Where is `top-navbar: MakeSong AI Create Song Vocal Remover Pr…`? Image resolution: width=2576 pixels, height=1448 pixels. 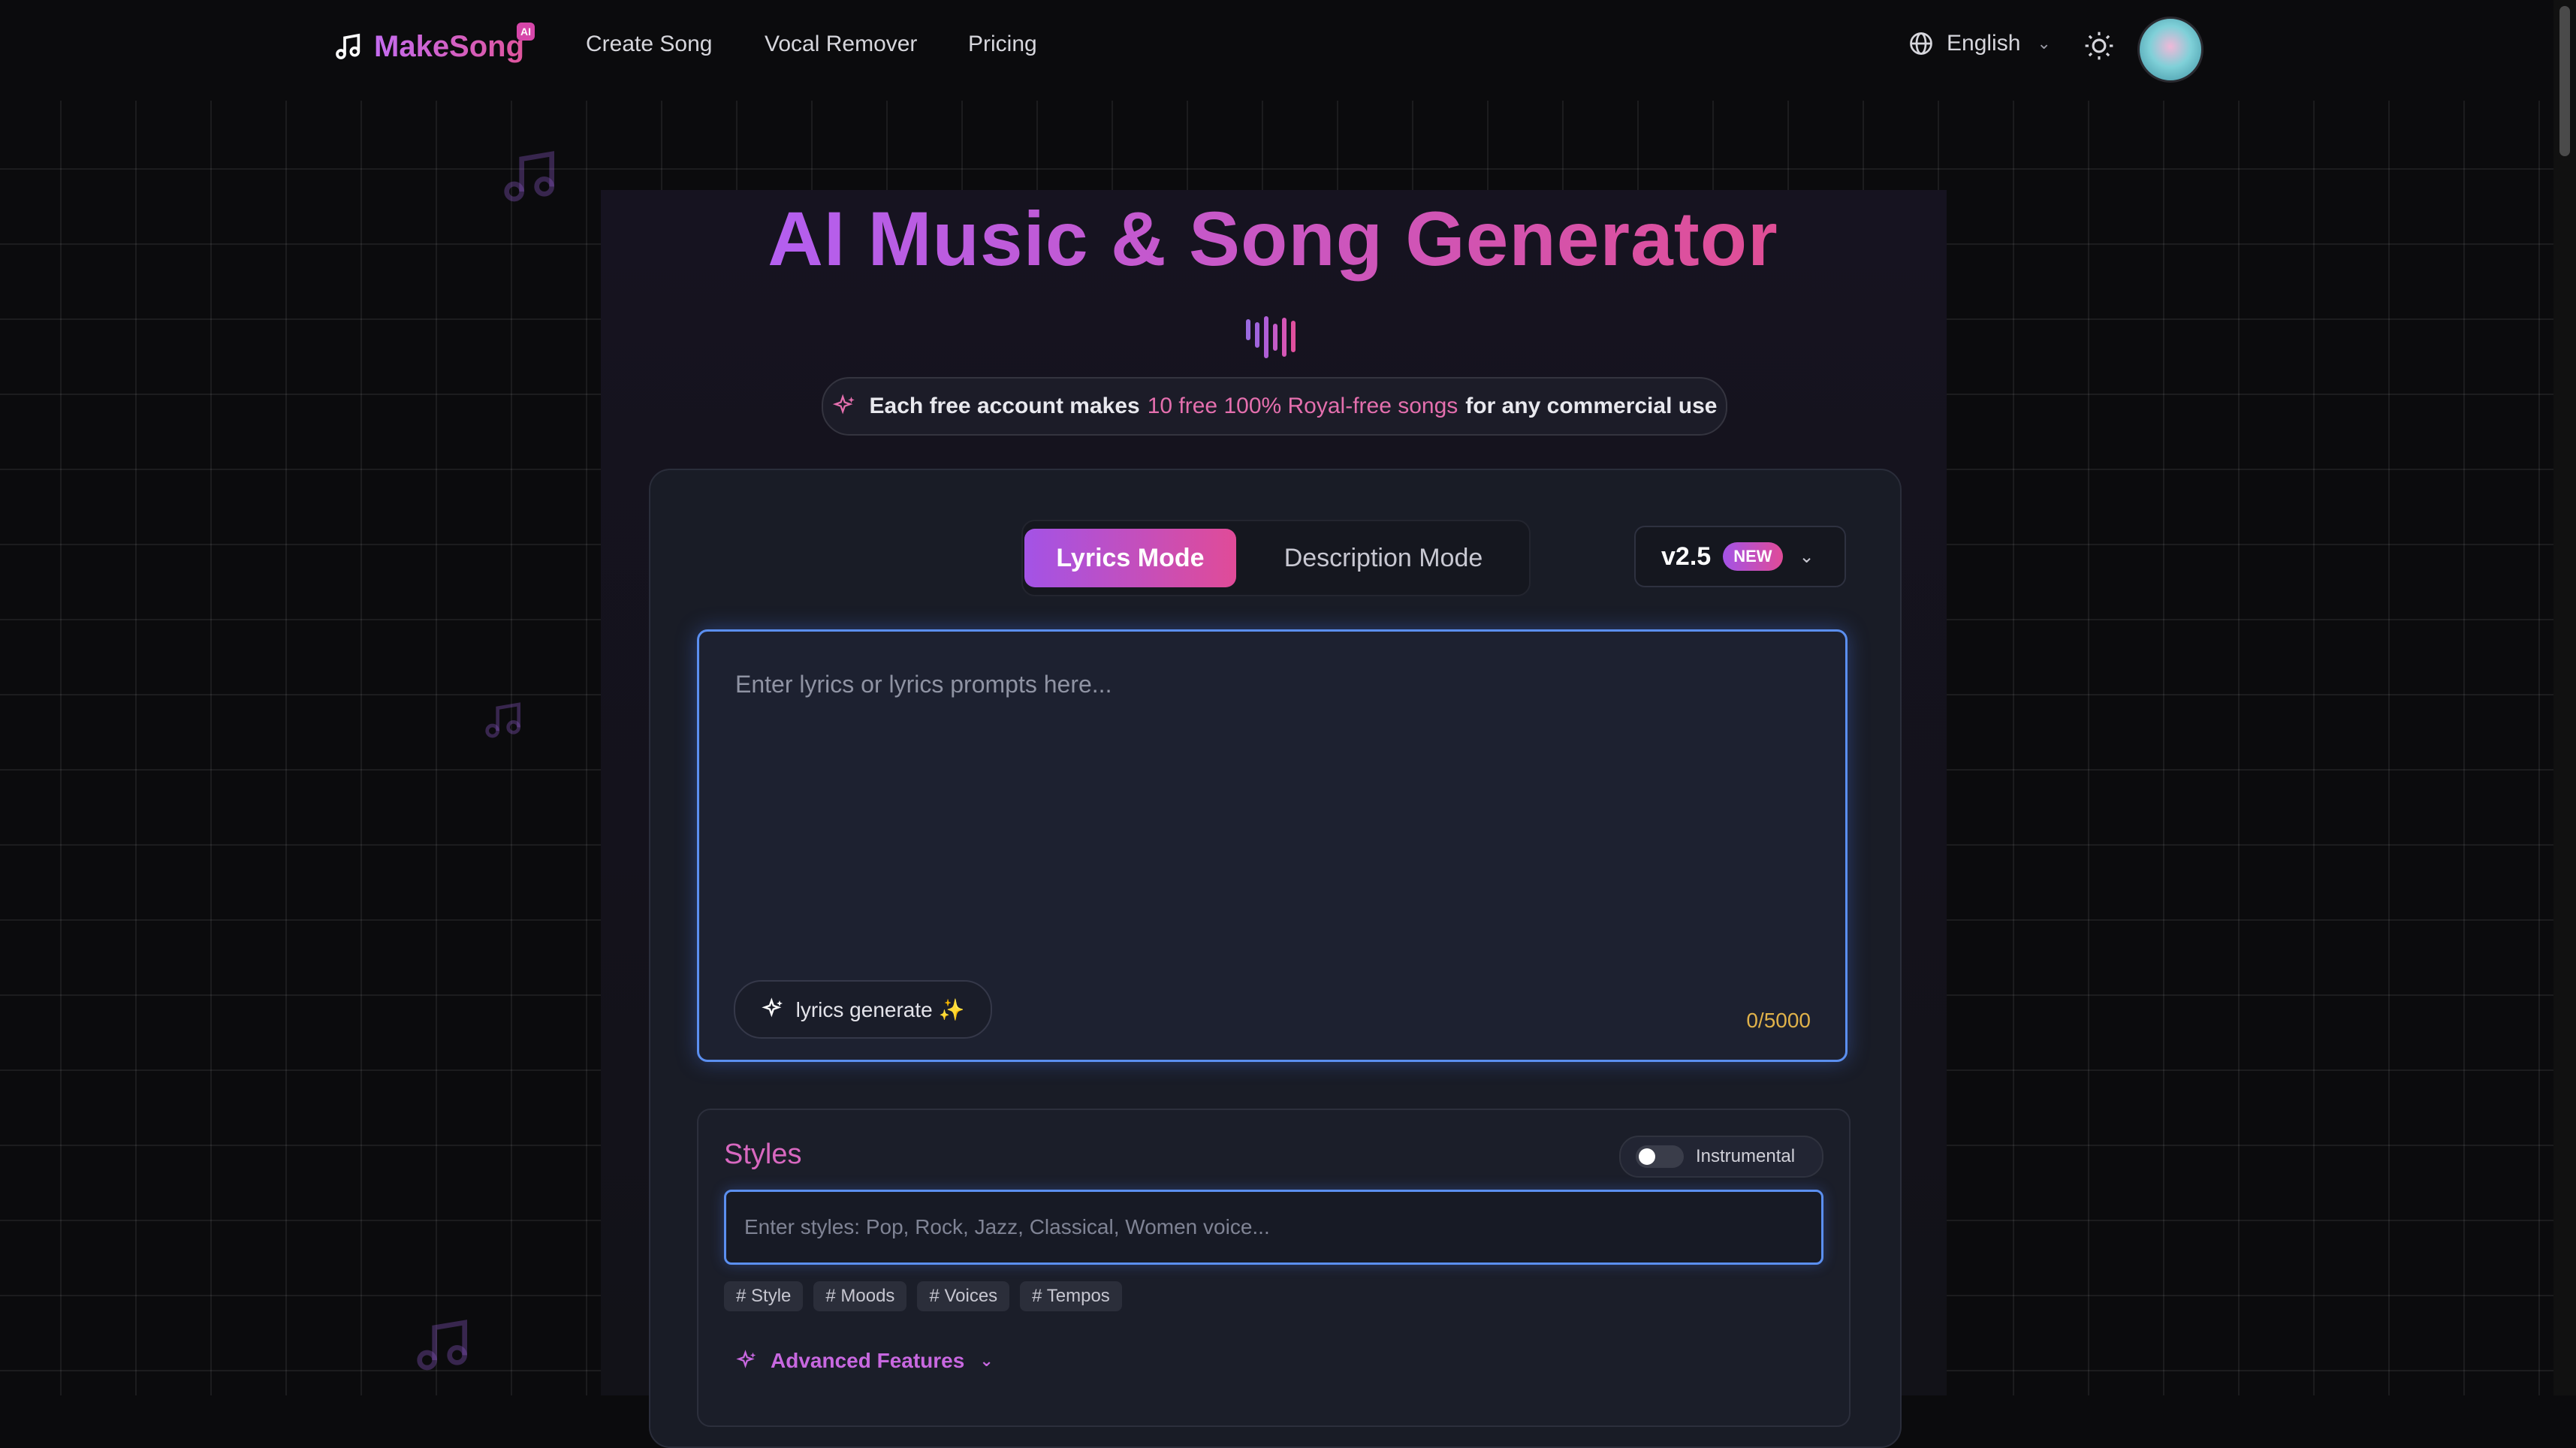
top-navbar: MakeSong AI Create Song Vocal Remover Pr… is located at coordinates (1276, 46).